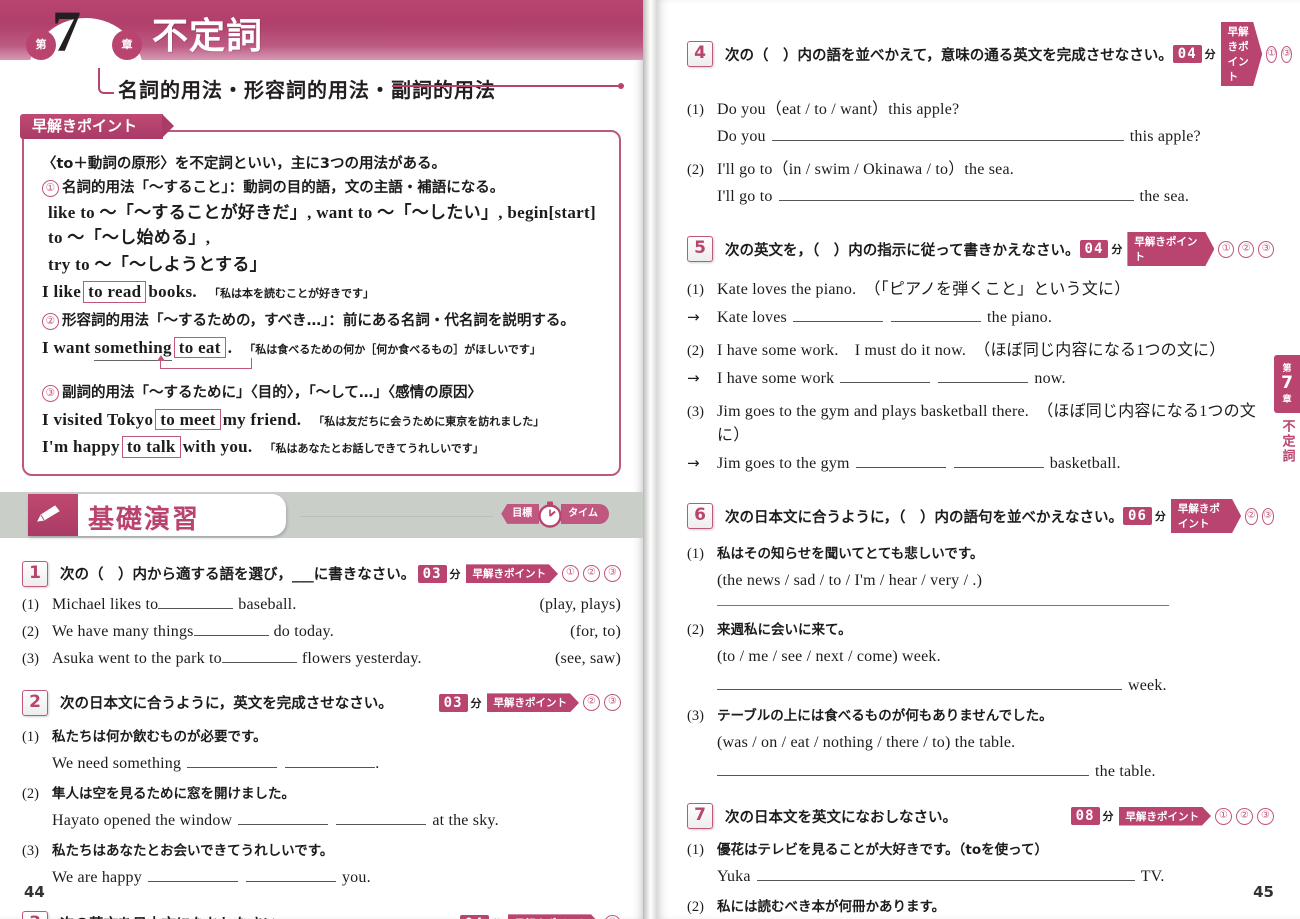 The image size is (1300, 919). What do you see at coordinates (1176, 249) in the screenshot?
I see `exercise-5-meta: 04 分 早解きポイント ① ② ③` at bounding box center [1176, 249].